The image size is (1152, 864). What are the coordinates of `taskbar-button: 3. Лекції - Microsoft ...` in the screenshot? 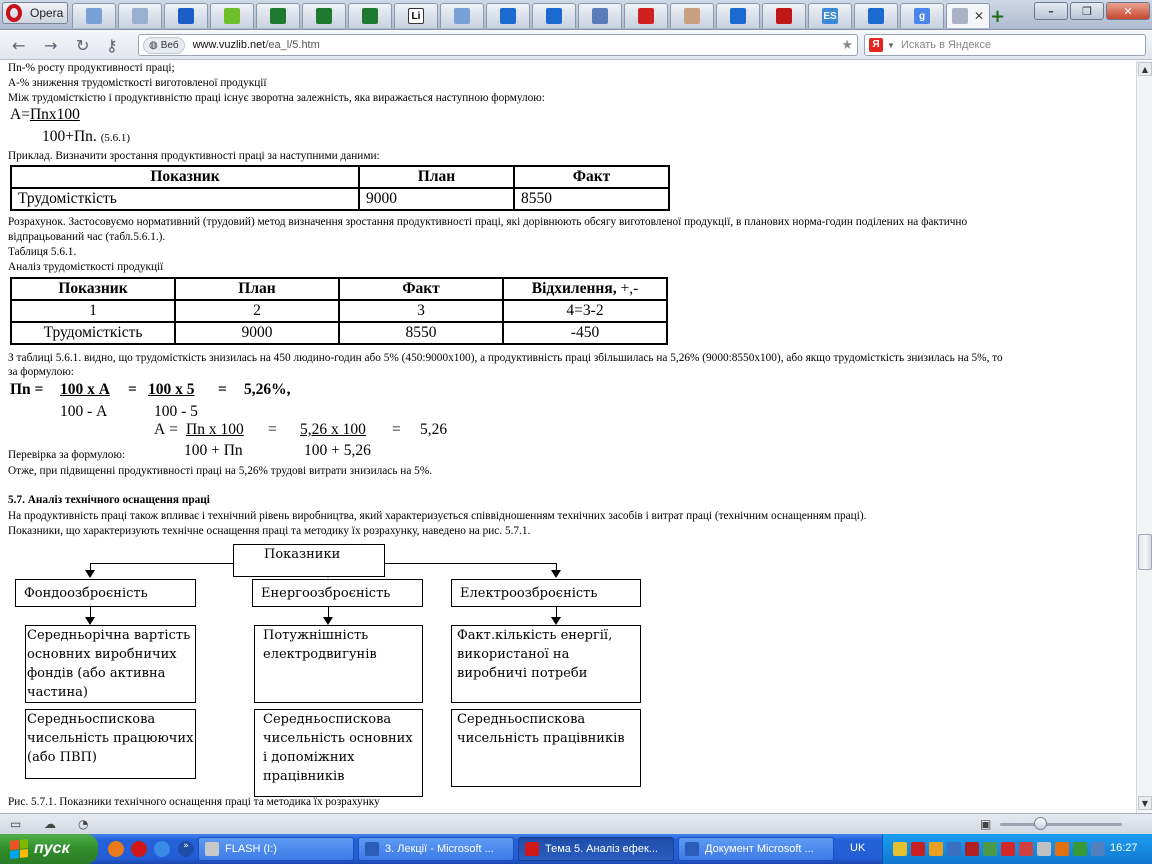 It's located at (436, 849).